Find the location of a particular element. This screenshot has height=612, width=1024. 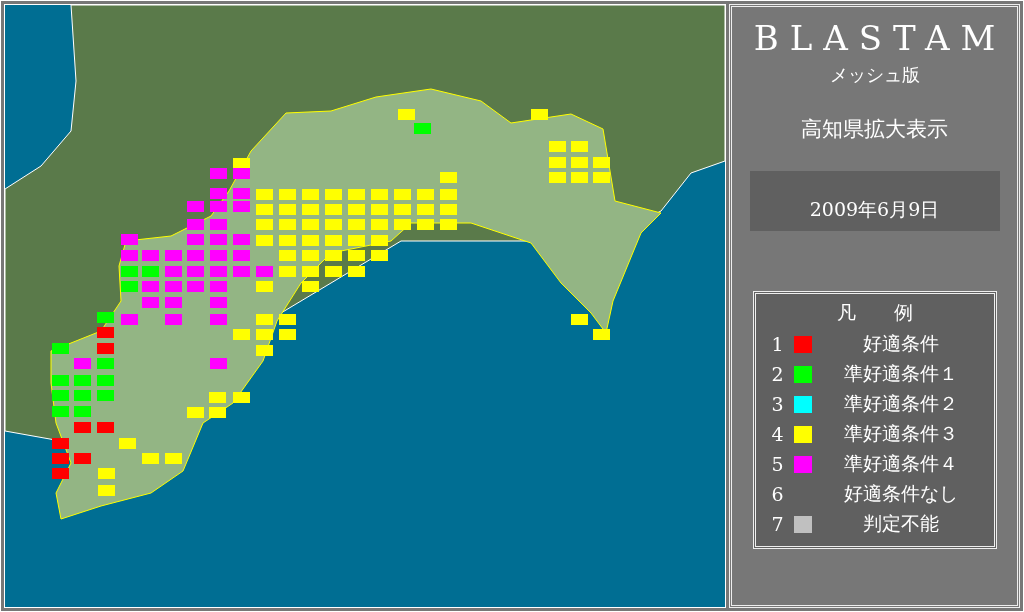

legend-label: 好適条件 is located at coordinates (900, 343).